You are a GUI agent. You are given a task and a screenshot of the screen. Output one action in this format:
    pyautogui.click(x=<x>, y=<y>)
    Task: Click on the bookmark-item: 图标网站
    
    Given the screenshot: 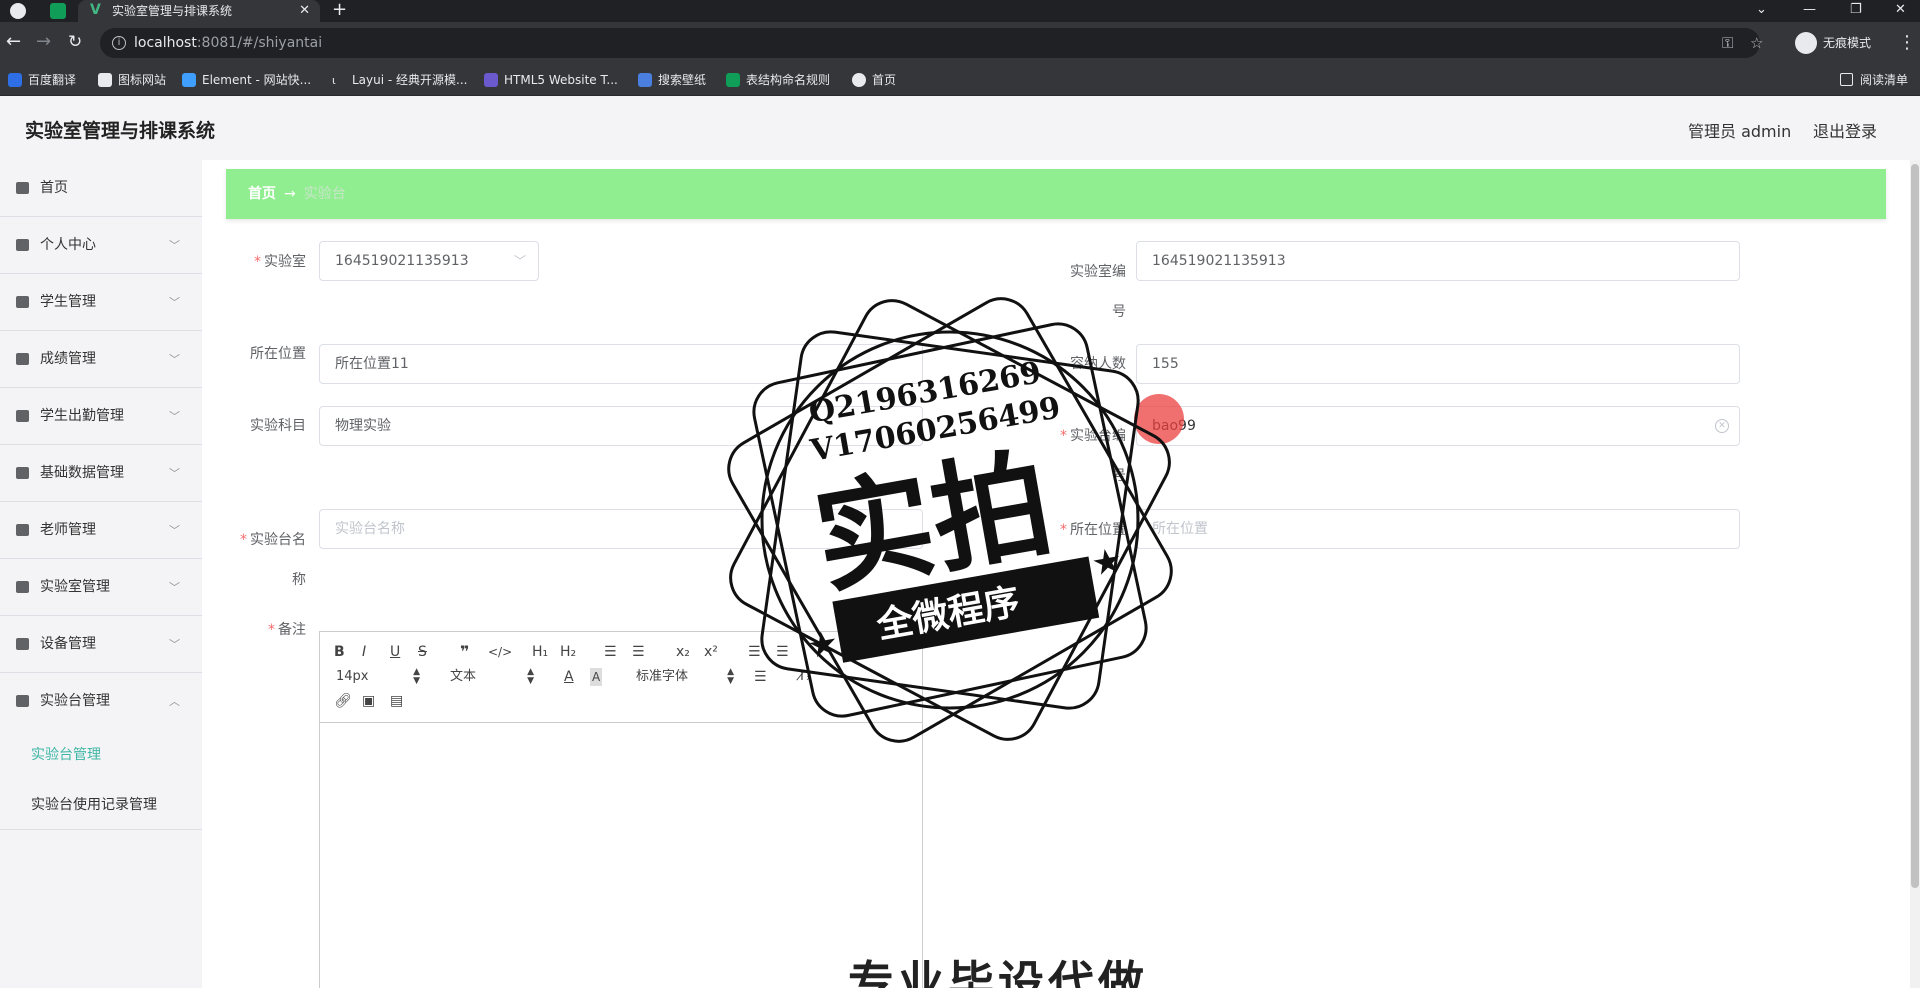 What is the action you would take?
    pyautogui.click(x=132, y=80)
    